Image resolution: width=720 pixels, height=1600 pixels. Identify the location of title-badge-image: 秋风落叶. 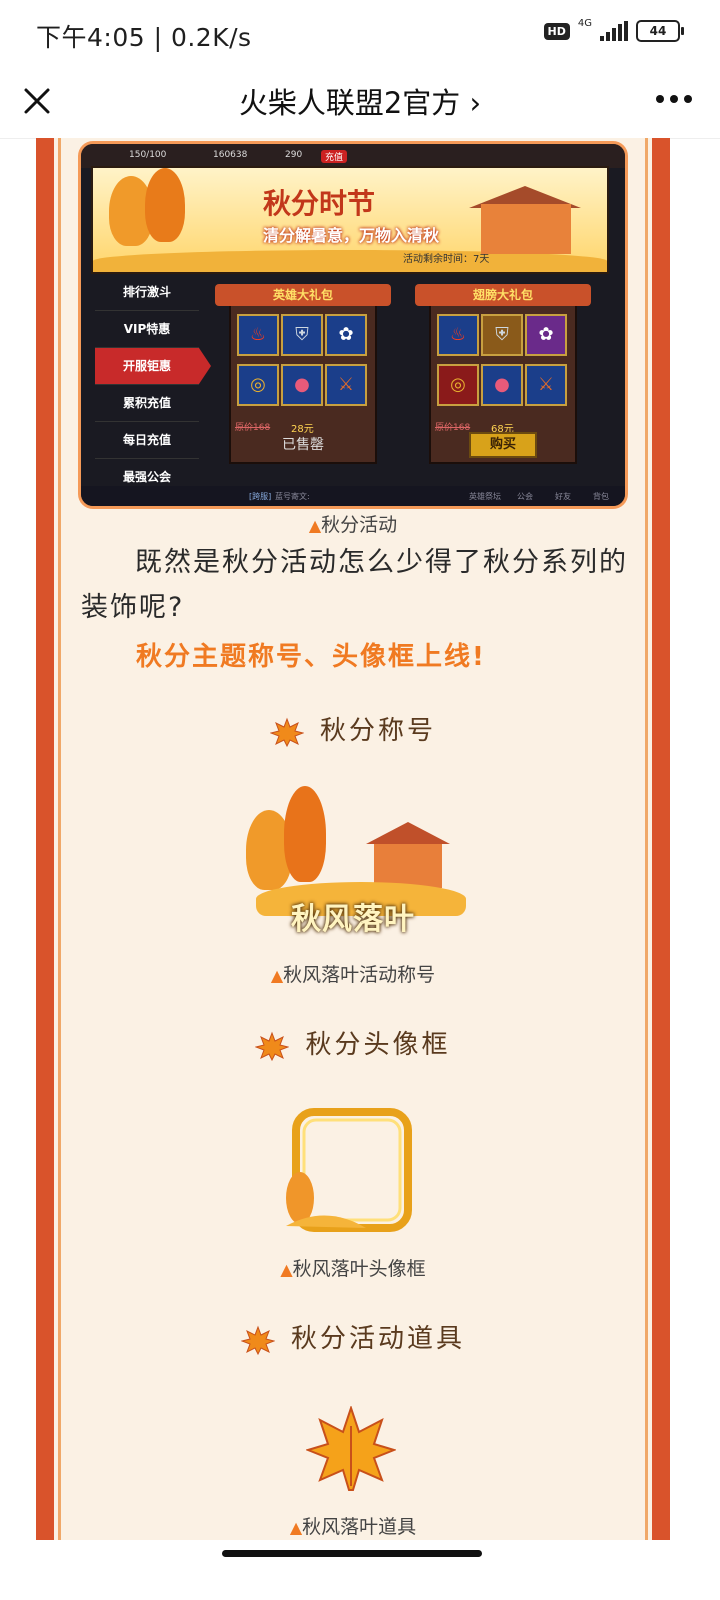
(356, 866).